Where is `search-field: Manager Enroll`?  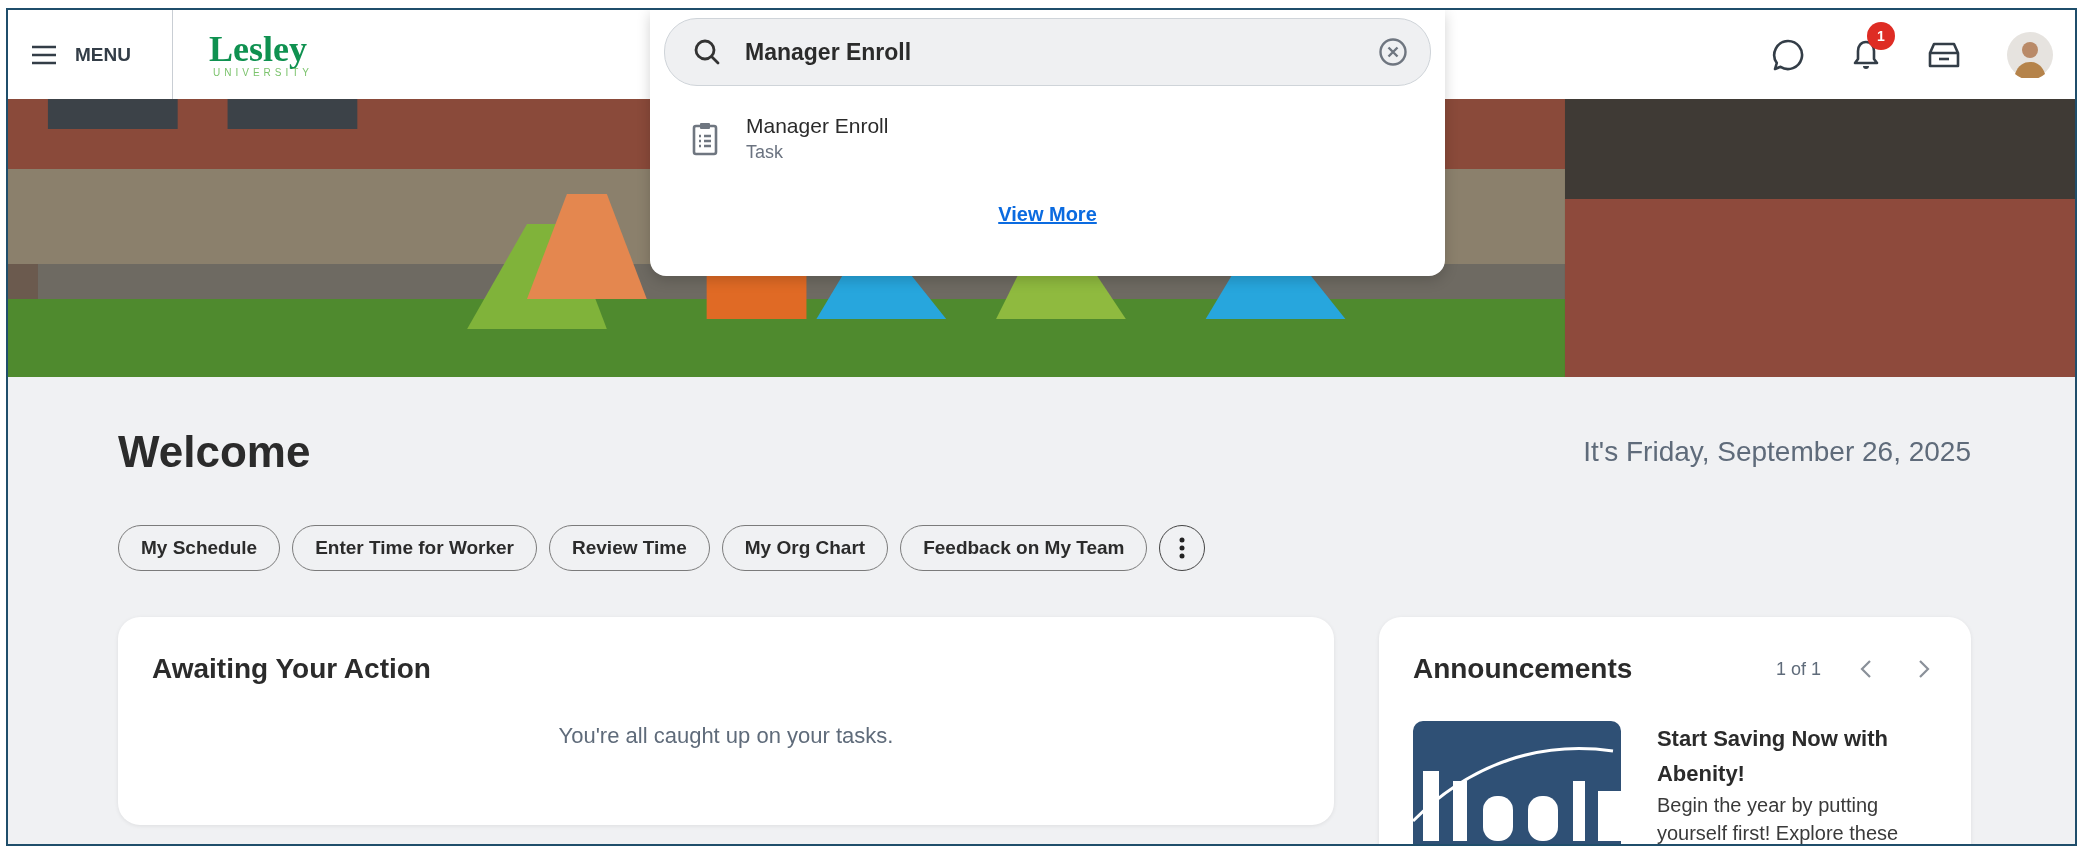 search-field: Manager Enroll is located at coordinates (1047, 52).